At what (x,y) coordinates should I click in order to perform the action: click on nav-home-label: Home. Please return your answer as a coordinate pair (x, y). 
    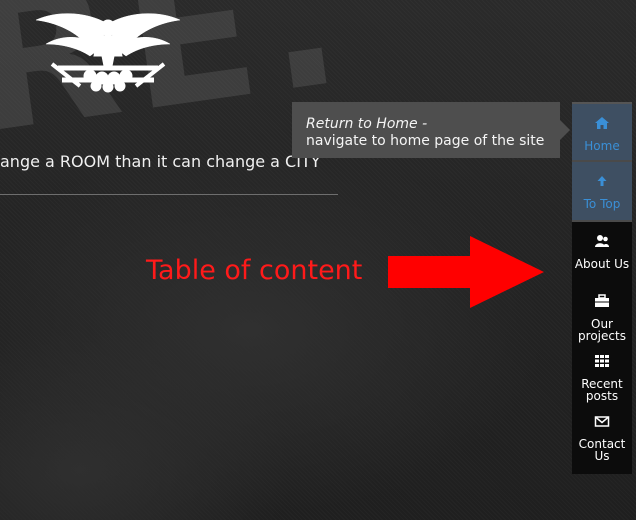
    Looking at the image, I should click on (602, 146).